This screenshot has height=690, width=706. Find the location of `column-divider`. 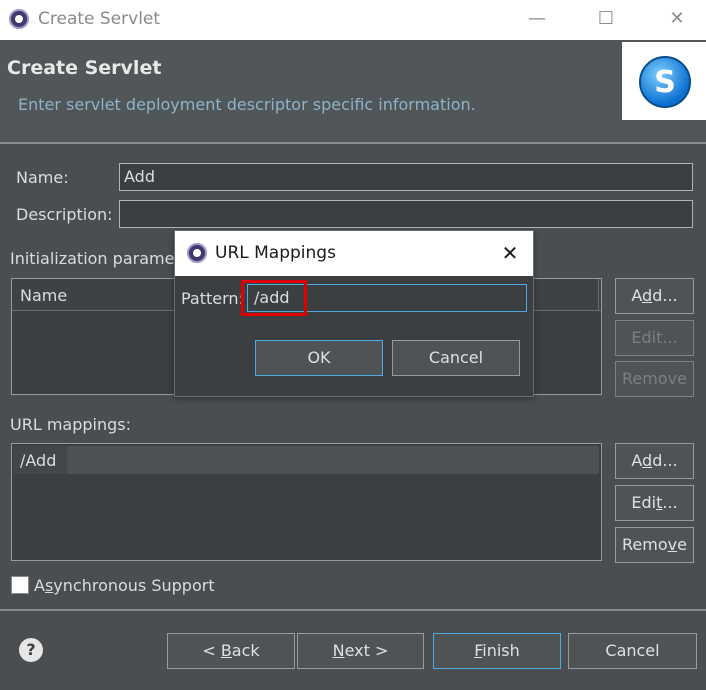

column-divider is located at coordinates (598, 295).